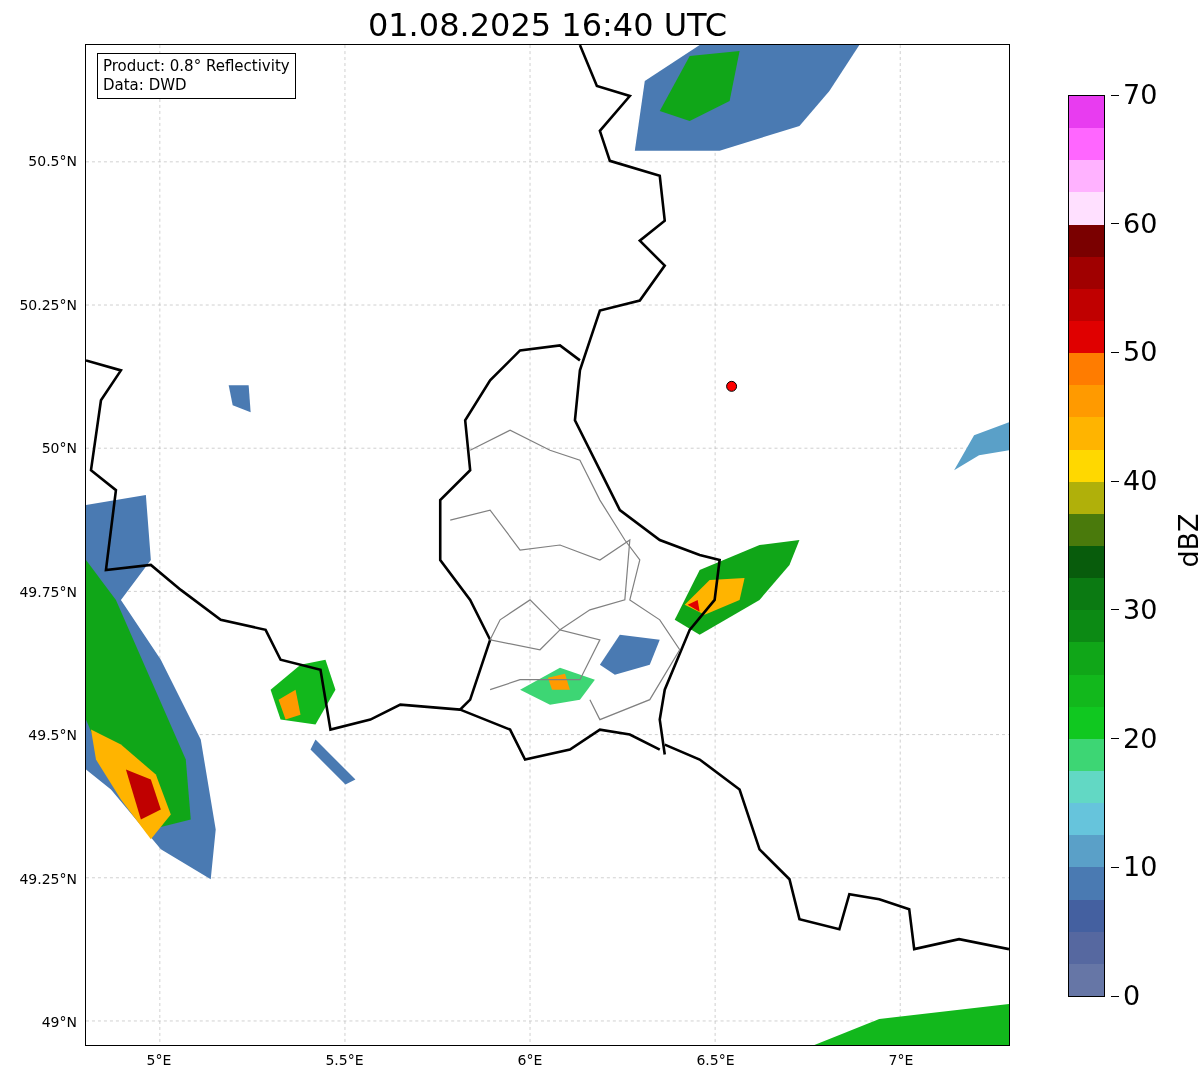  I want to click on info-text: Product: 0.8° Reflectivity, so click(196, 66).